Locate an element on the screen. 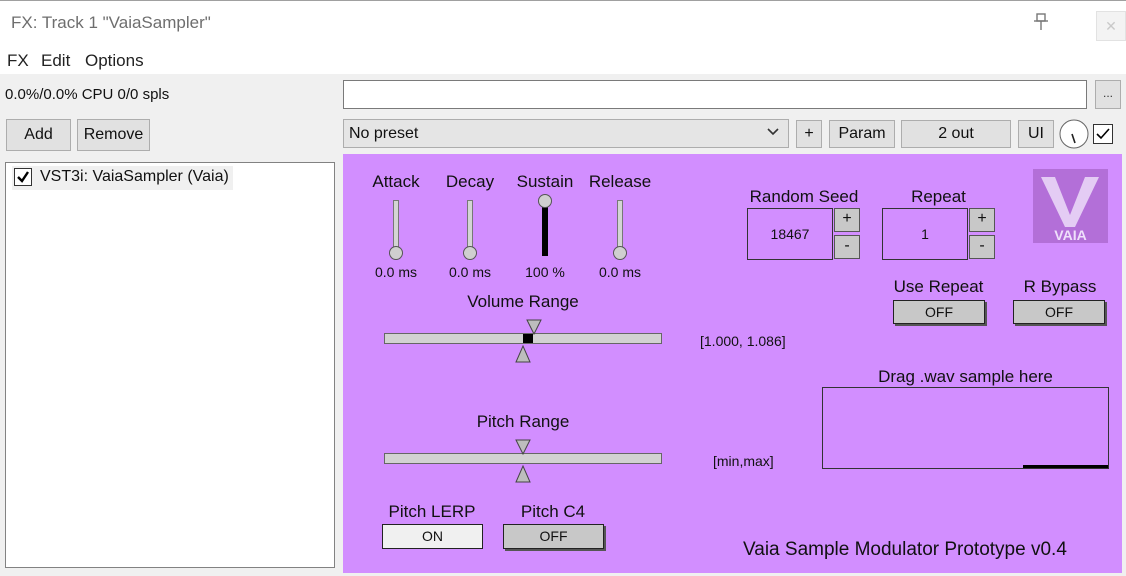 This screenshot has height=576, width=1126. use-repeat-toggle: OFF is located at coordinates (939, 312).